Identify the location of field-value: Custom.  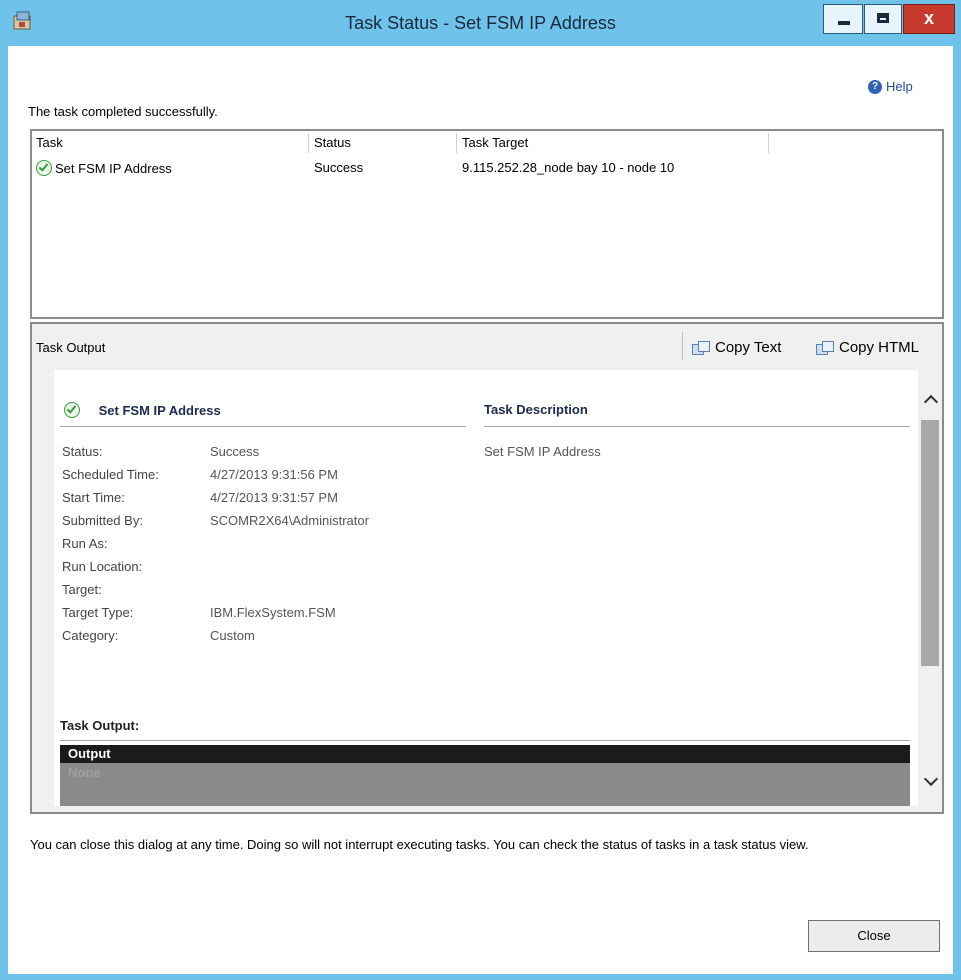
(232, 635).